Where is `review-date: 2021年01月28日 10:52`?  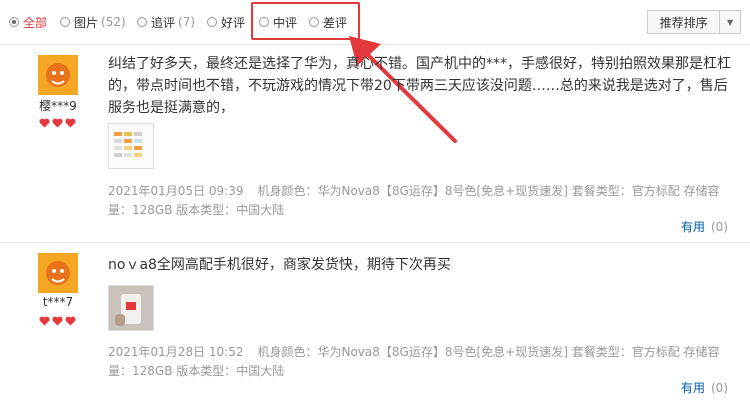 review-date: 2021年01月28日 10:52 is located at coordinates (176, 352).